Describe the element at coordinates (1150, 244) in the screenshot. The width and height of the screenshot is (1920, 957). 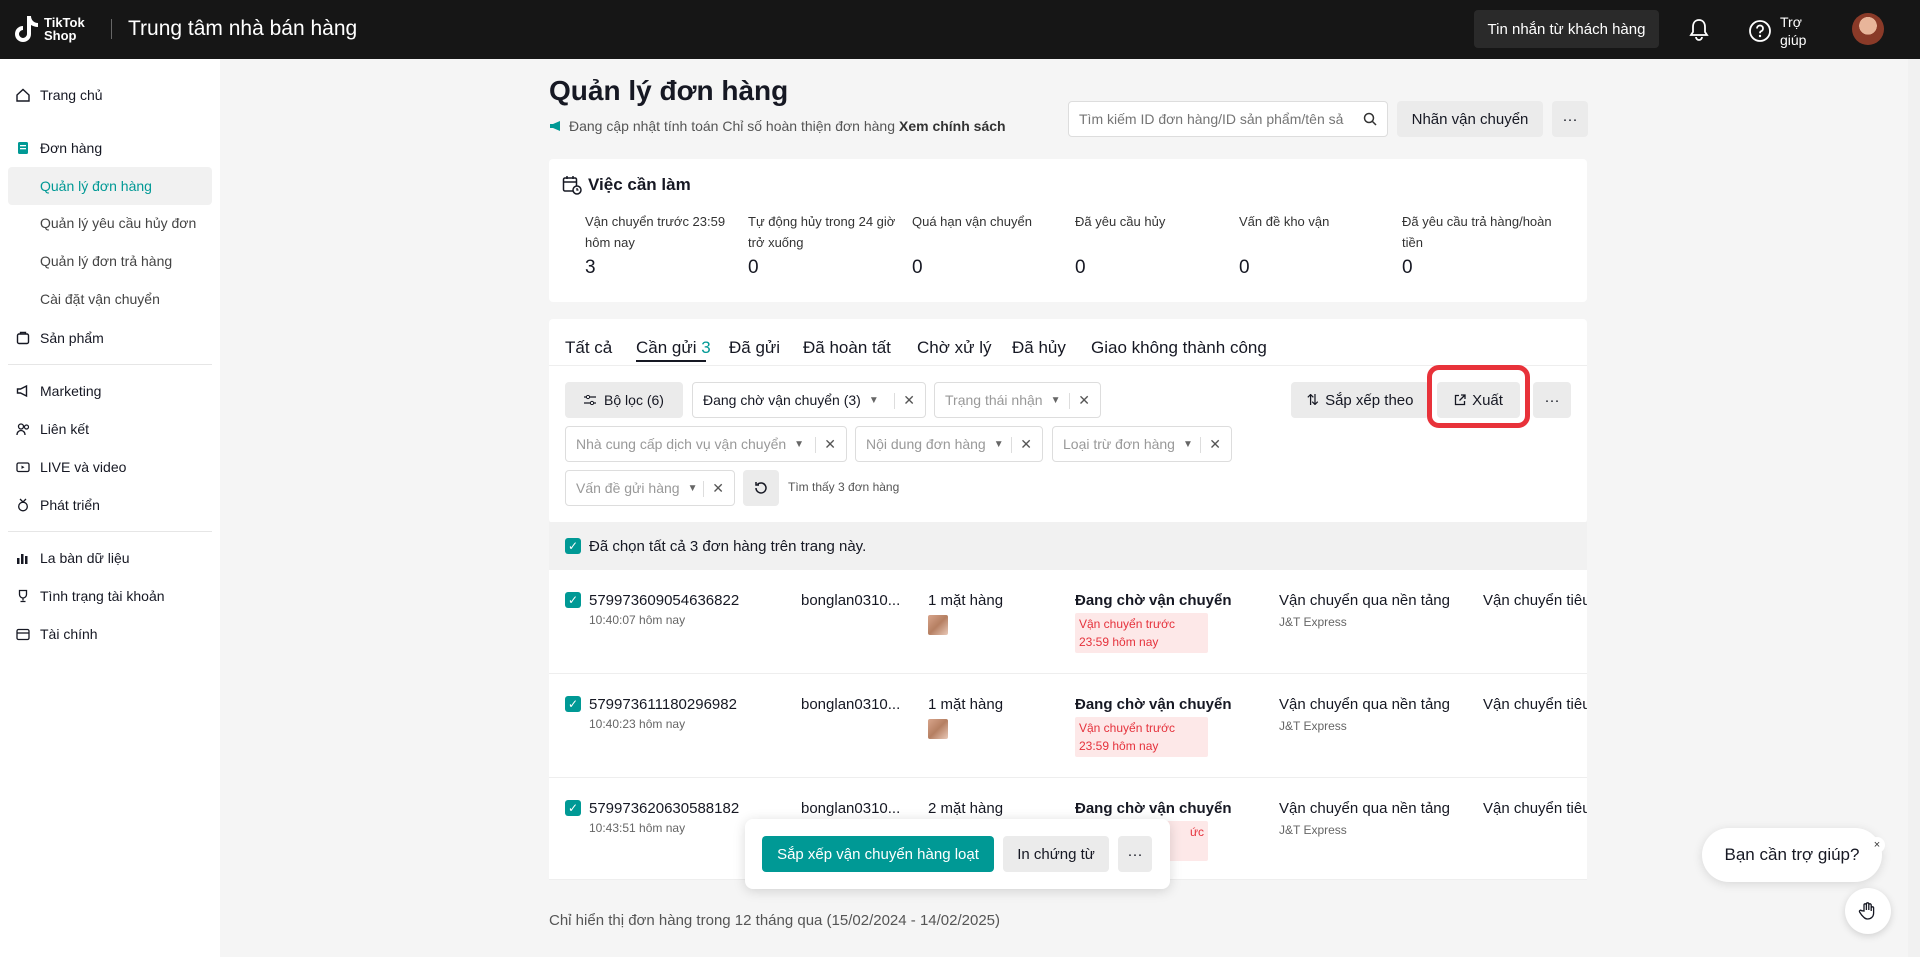
I see `todo-stat-cancel-requested: Đã yêu cầu hủy 0` at that location.